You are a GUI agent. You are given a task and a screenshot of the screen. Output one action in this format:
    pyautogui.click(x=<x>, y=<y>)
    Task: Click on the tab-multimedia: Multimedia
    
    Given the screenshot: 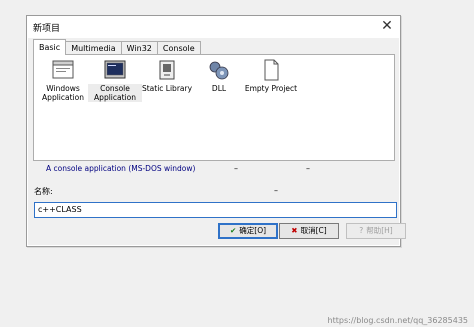 What is the action you would take?
    pyautogui.click(x=93, y=48)
    